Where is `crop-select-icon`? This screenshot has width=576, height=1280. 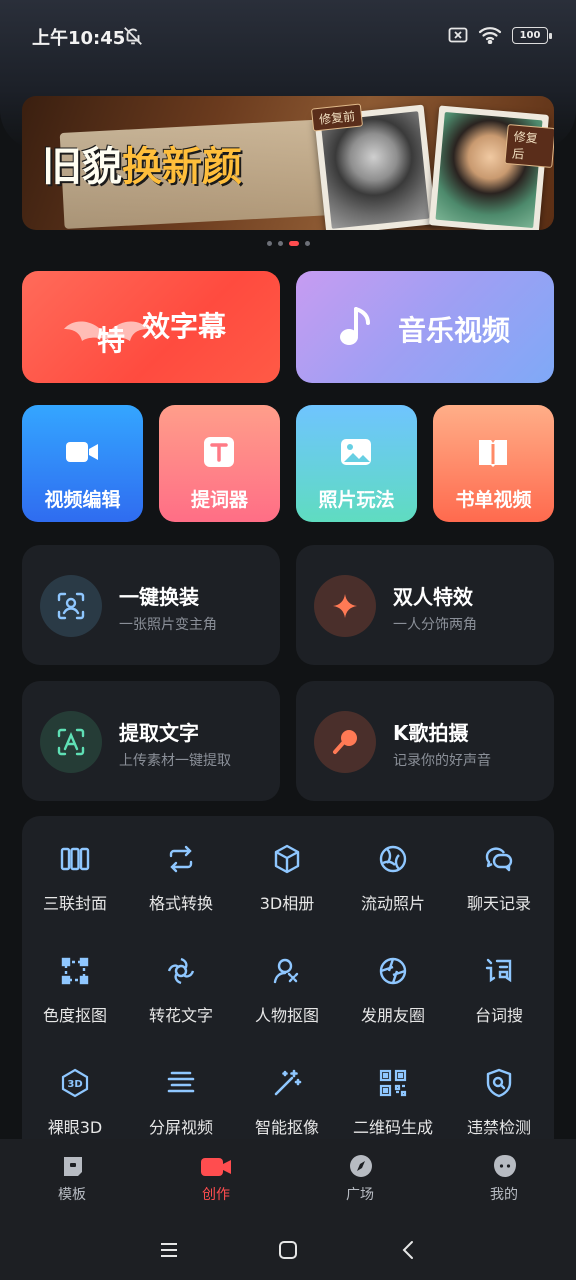 crop-select-icon is located at coordinates (75, 971).